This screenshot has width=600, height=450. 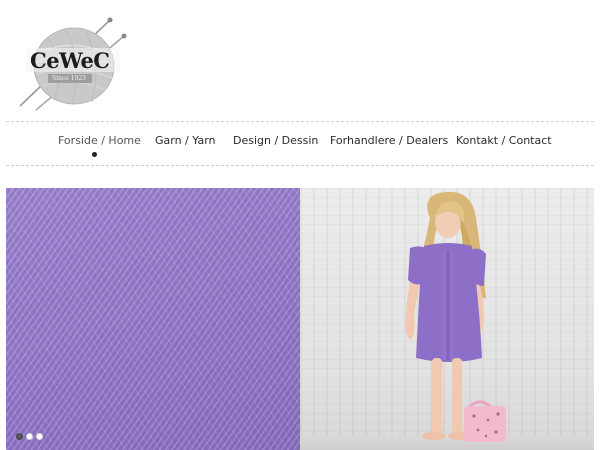 What do you see at coordinates (70, 60) in the screenshot?
I see `logo-wordmark: CeWeC` at bounding box center [70, 60].